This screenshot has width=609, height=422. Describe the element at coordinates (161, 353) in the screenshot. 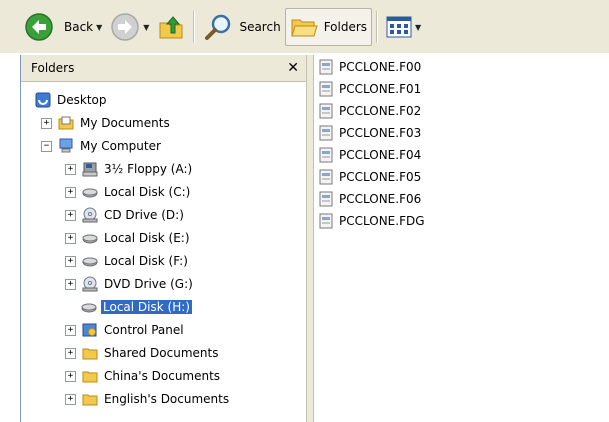

I see `tree-label: Shared Documents` at that location.